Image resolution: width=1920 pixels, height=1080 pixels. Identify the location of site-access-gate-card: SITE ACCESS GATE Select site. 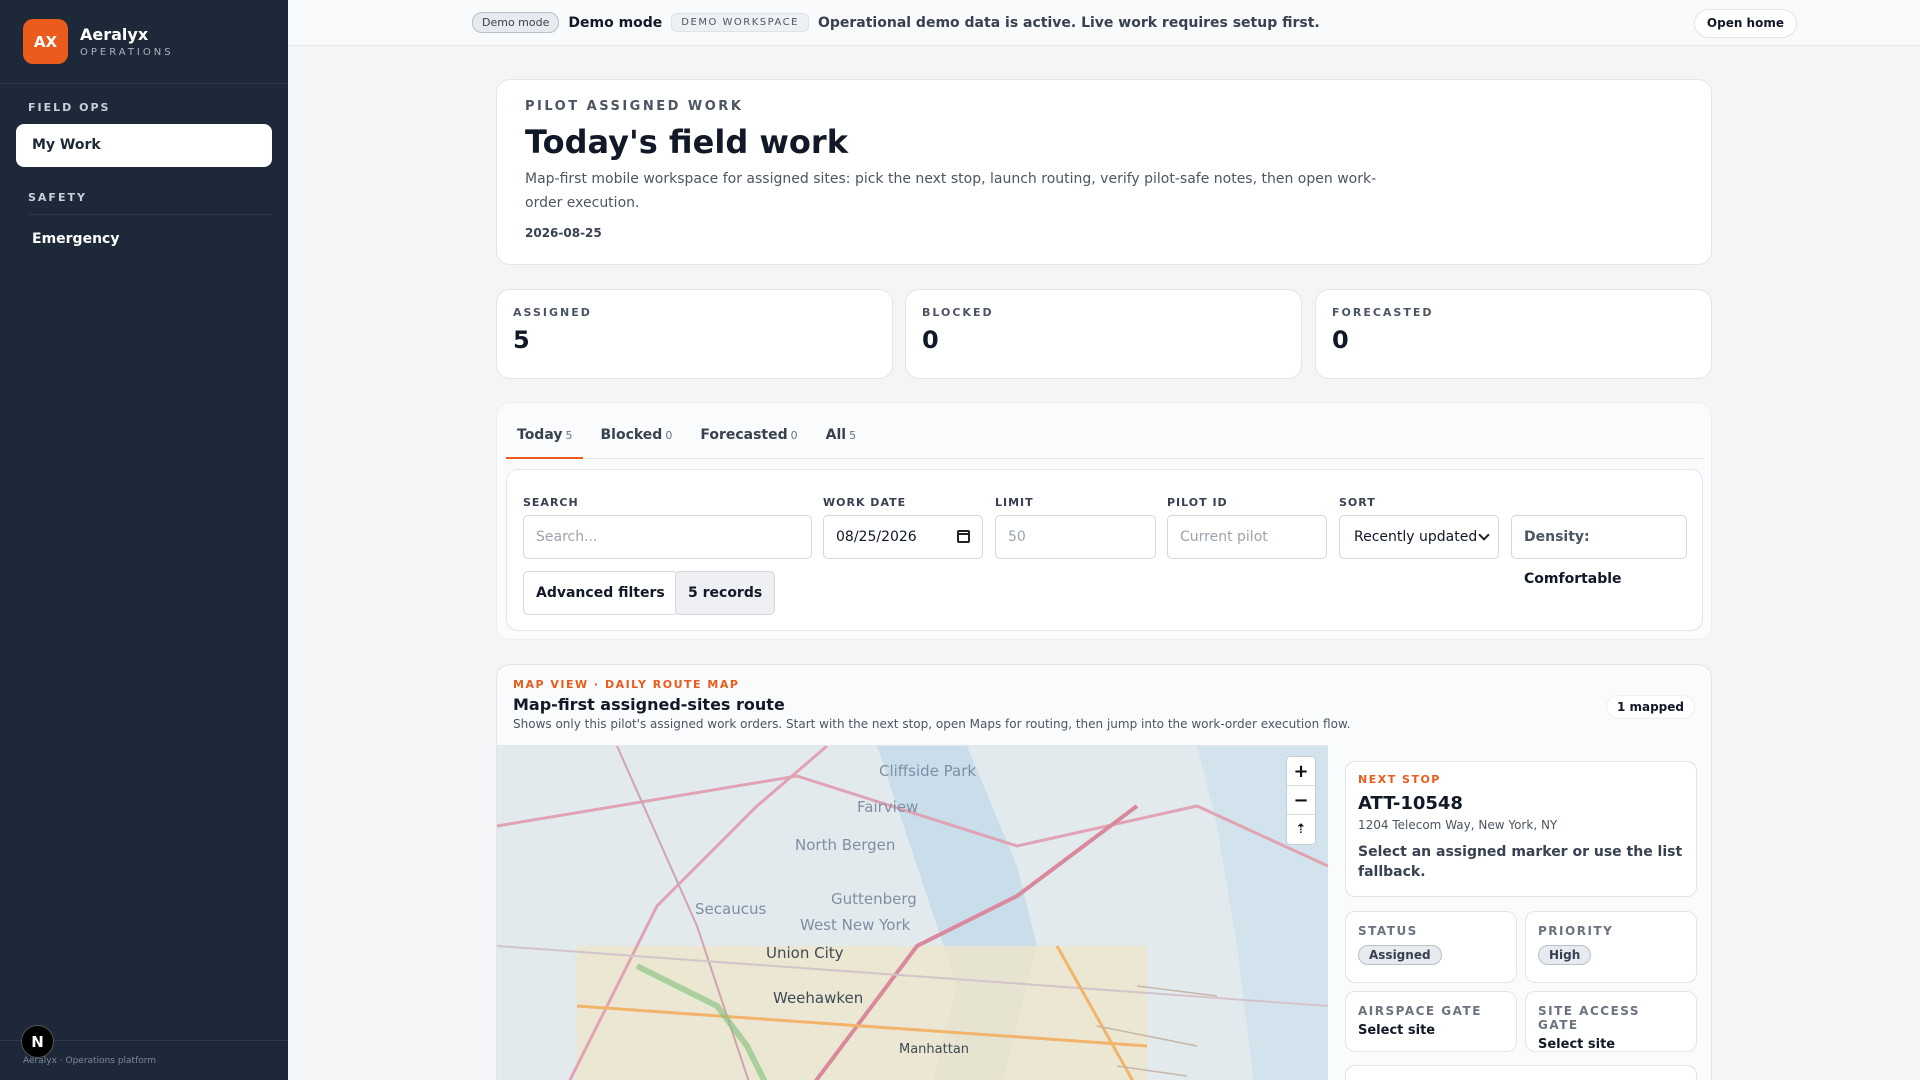
(1611, 1021).